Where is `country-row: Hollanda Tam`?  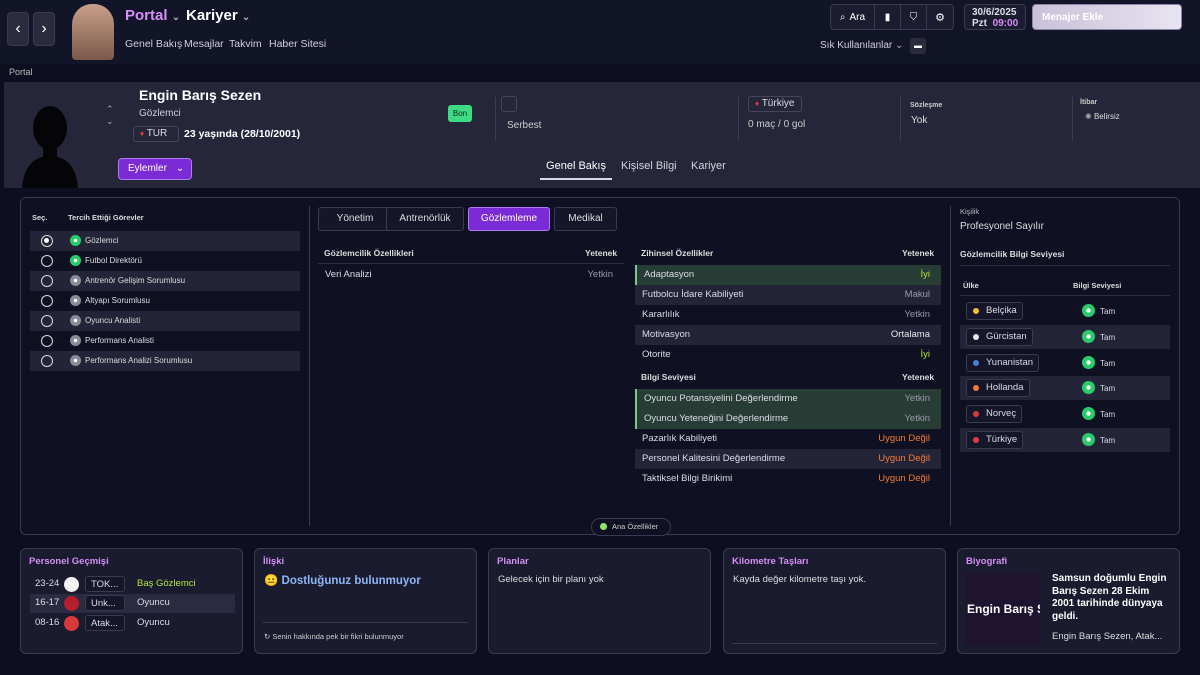
country-row: Hollanda Tam is located at coordinates (1065, 388).